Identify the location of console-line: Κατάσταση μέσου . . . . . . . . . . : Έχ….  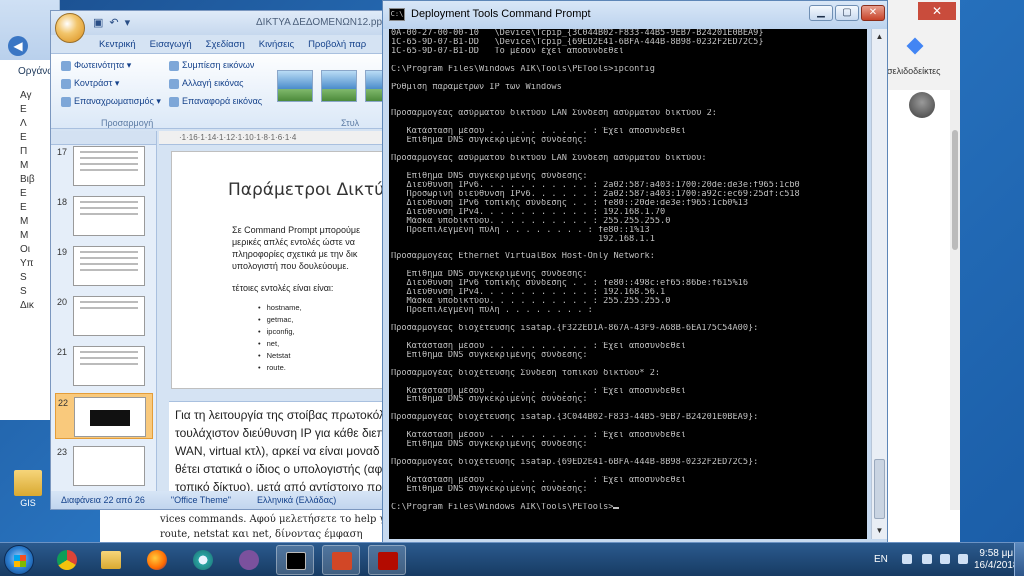
(538, 346).